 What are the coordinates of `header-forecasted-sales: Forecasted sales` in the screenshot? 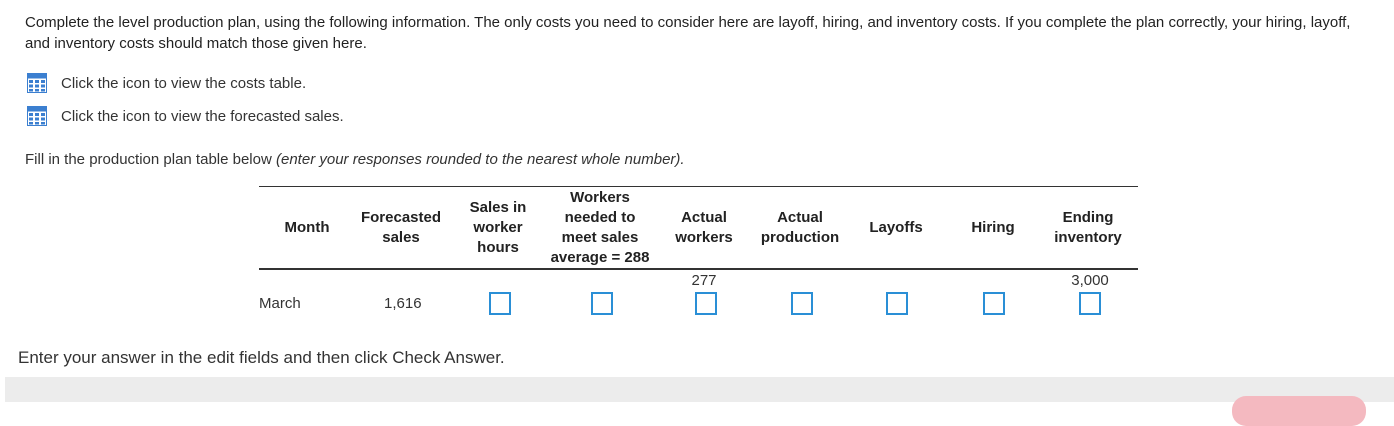 It's located at (401, 227).